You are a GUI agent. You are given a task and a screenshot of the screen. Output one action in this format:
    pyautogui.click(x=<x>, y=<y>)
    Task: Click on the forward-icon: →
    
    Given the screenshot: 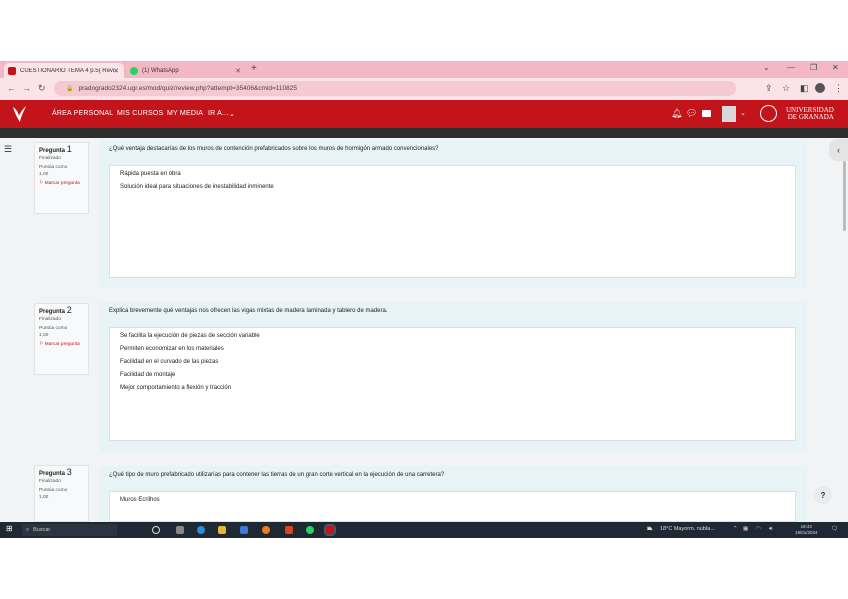 What is the action you would take?
    pyautogui.click(x=26, y=88)
    